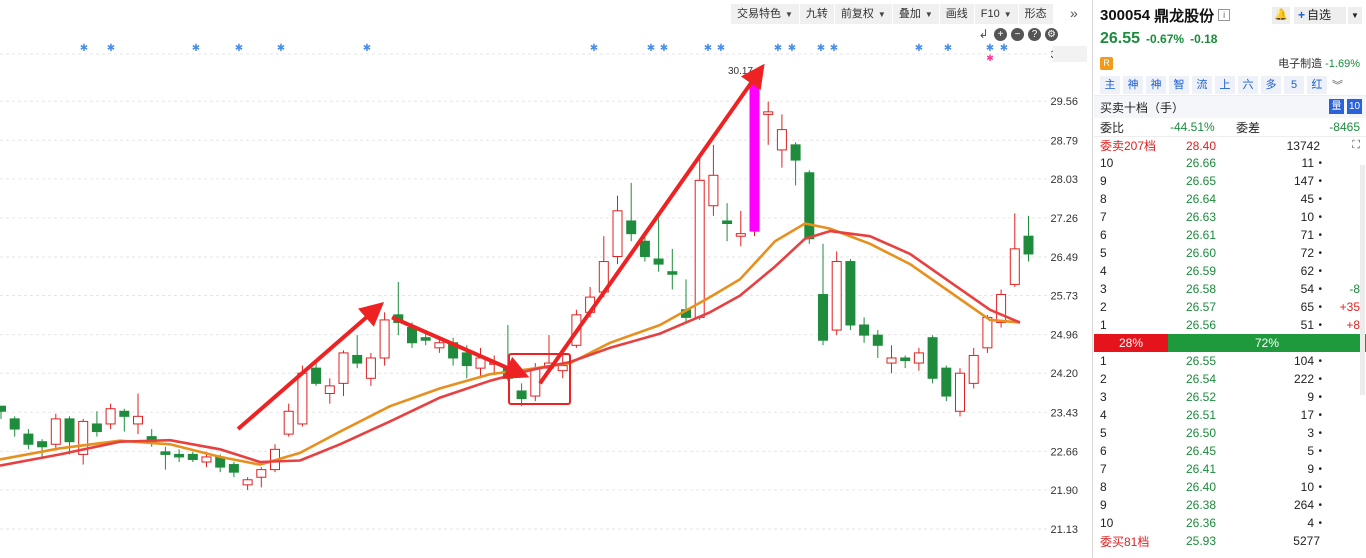 The image size is (1366, 558). Describe the element at coordinates (1106, 63) in the screenshot. I see `r-badge-icon: R` at that location.